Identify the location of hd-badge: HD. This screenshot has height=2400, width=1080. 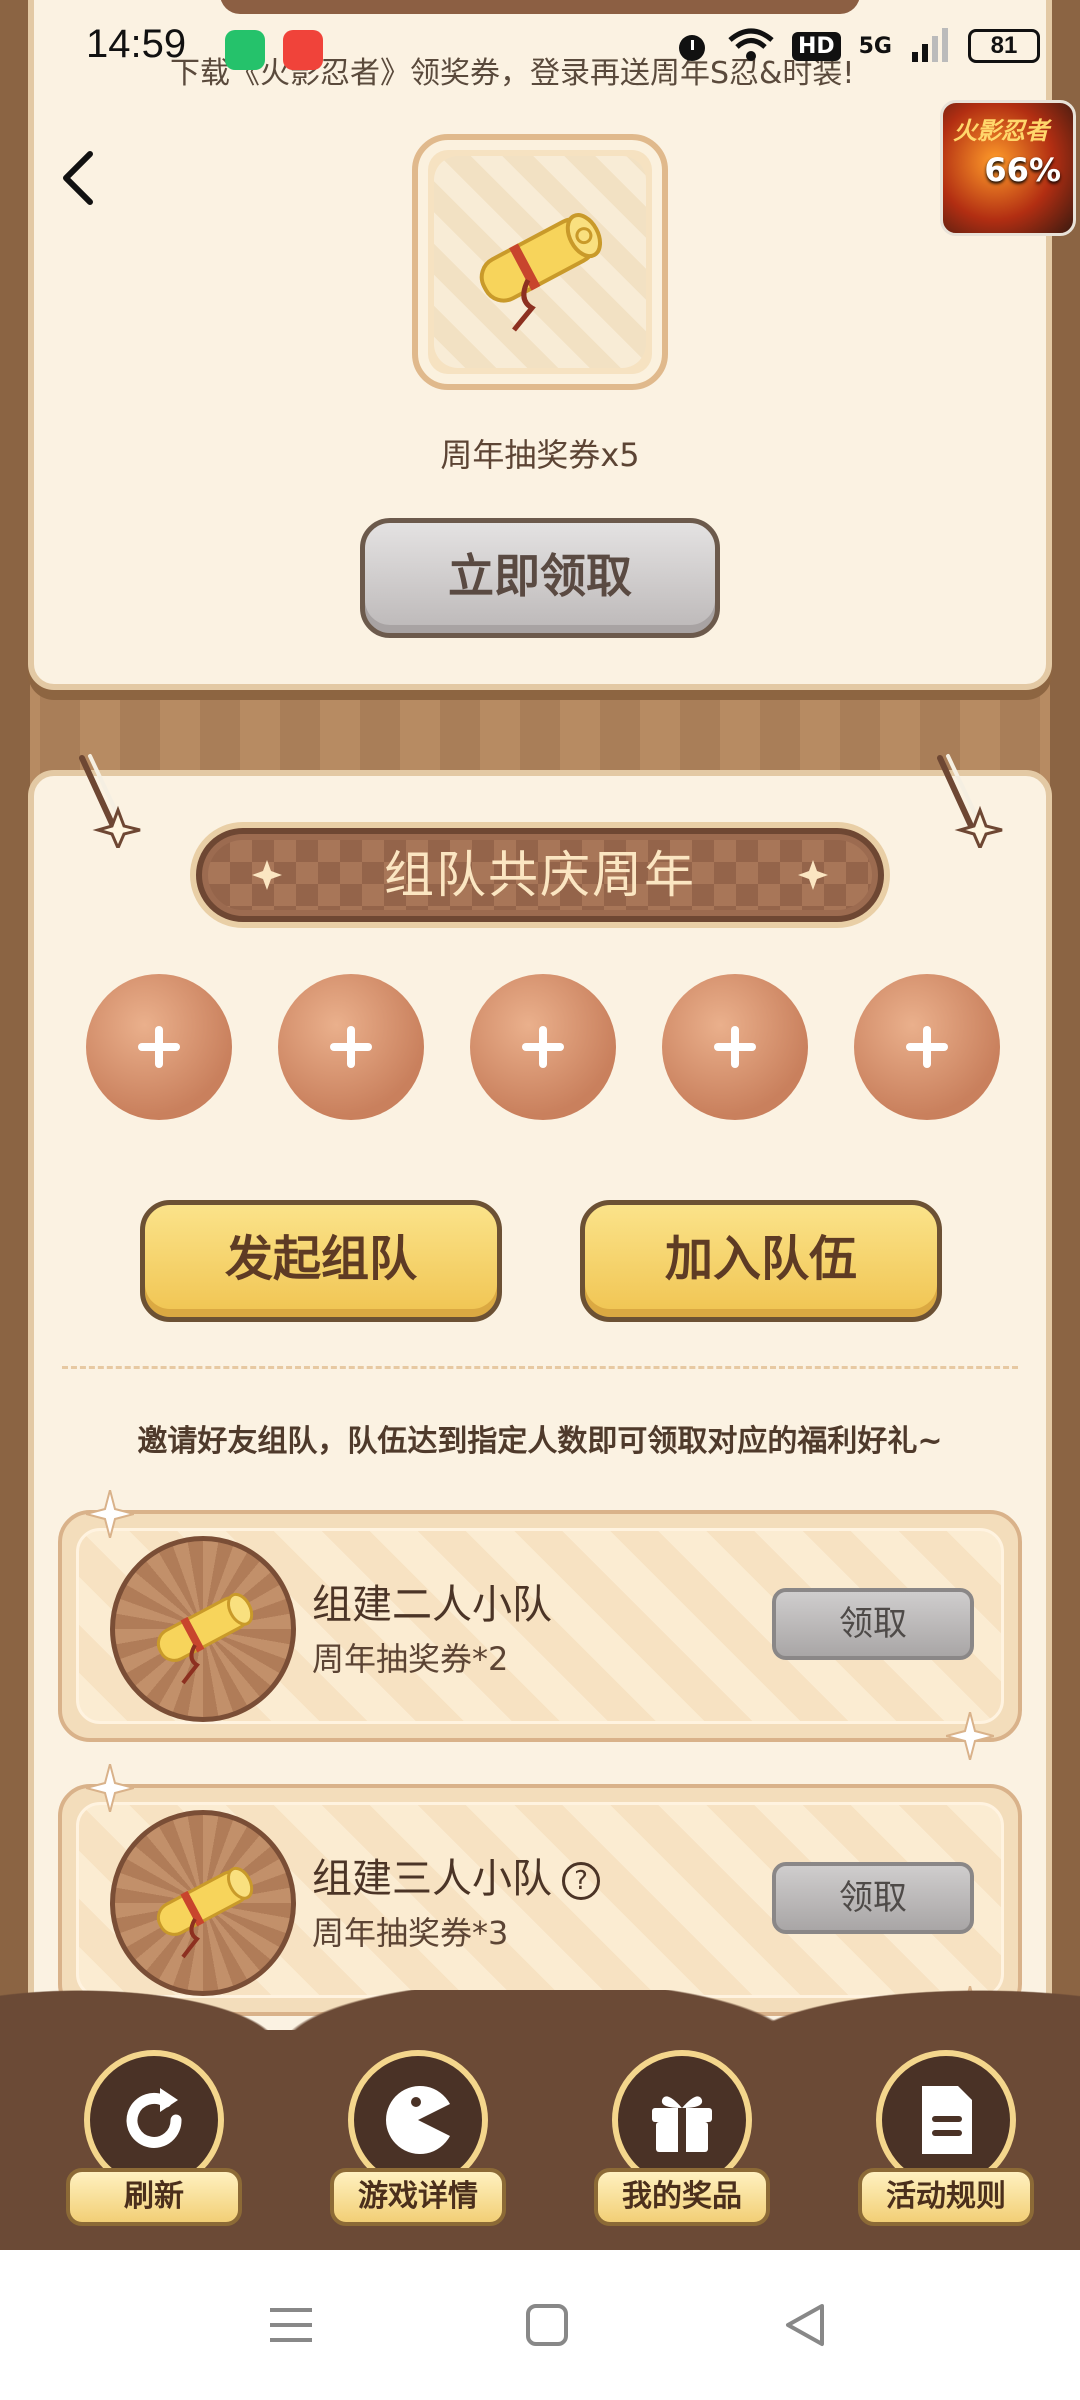
(816, 46).